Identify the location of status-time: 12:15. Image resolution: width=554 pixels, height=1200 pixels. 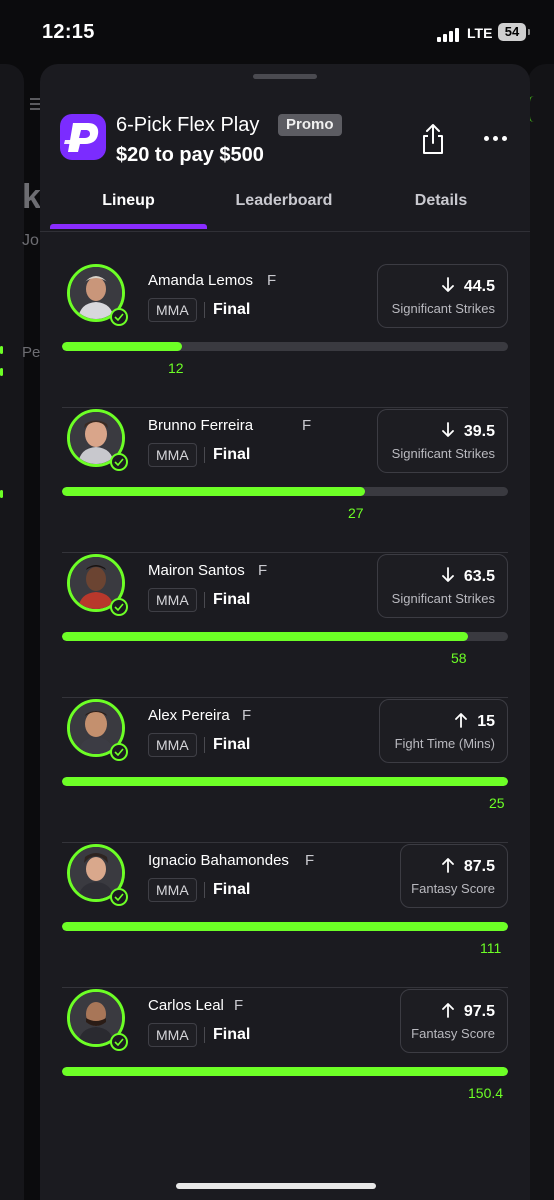
(68, 32).